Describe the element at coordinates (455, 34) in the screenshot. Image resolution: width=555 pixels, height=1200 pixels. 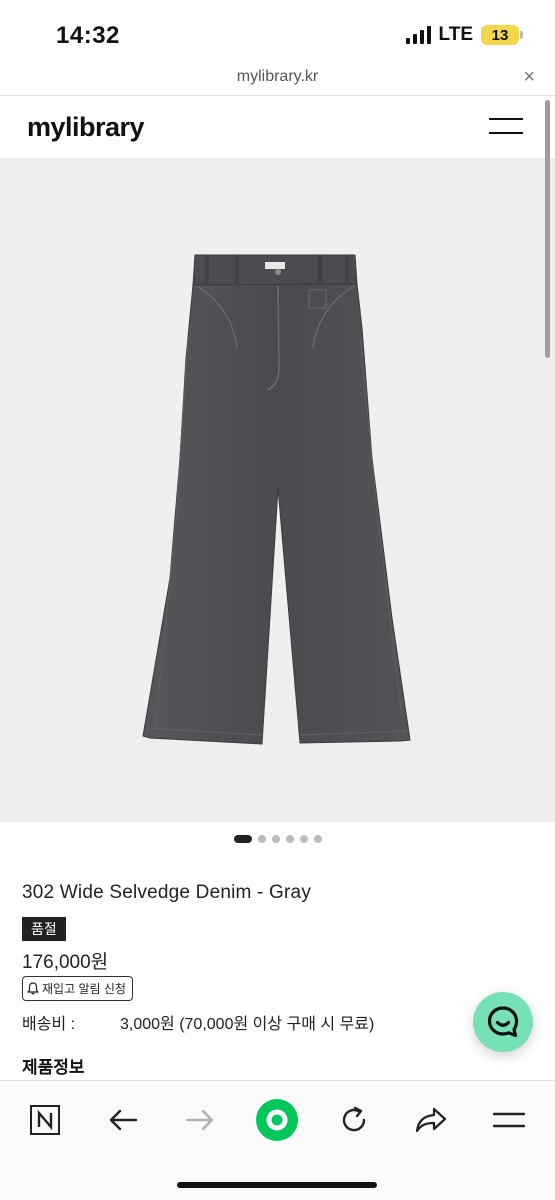
I see `network-type: LTE` at that location.